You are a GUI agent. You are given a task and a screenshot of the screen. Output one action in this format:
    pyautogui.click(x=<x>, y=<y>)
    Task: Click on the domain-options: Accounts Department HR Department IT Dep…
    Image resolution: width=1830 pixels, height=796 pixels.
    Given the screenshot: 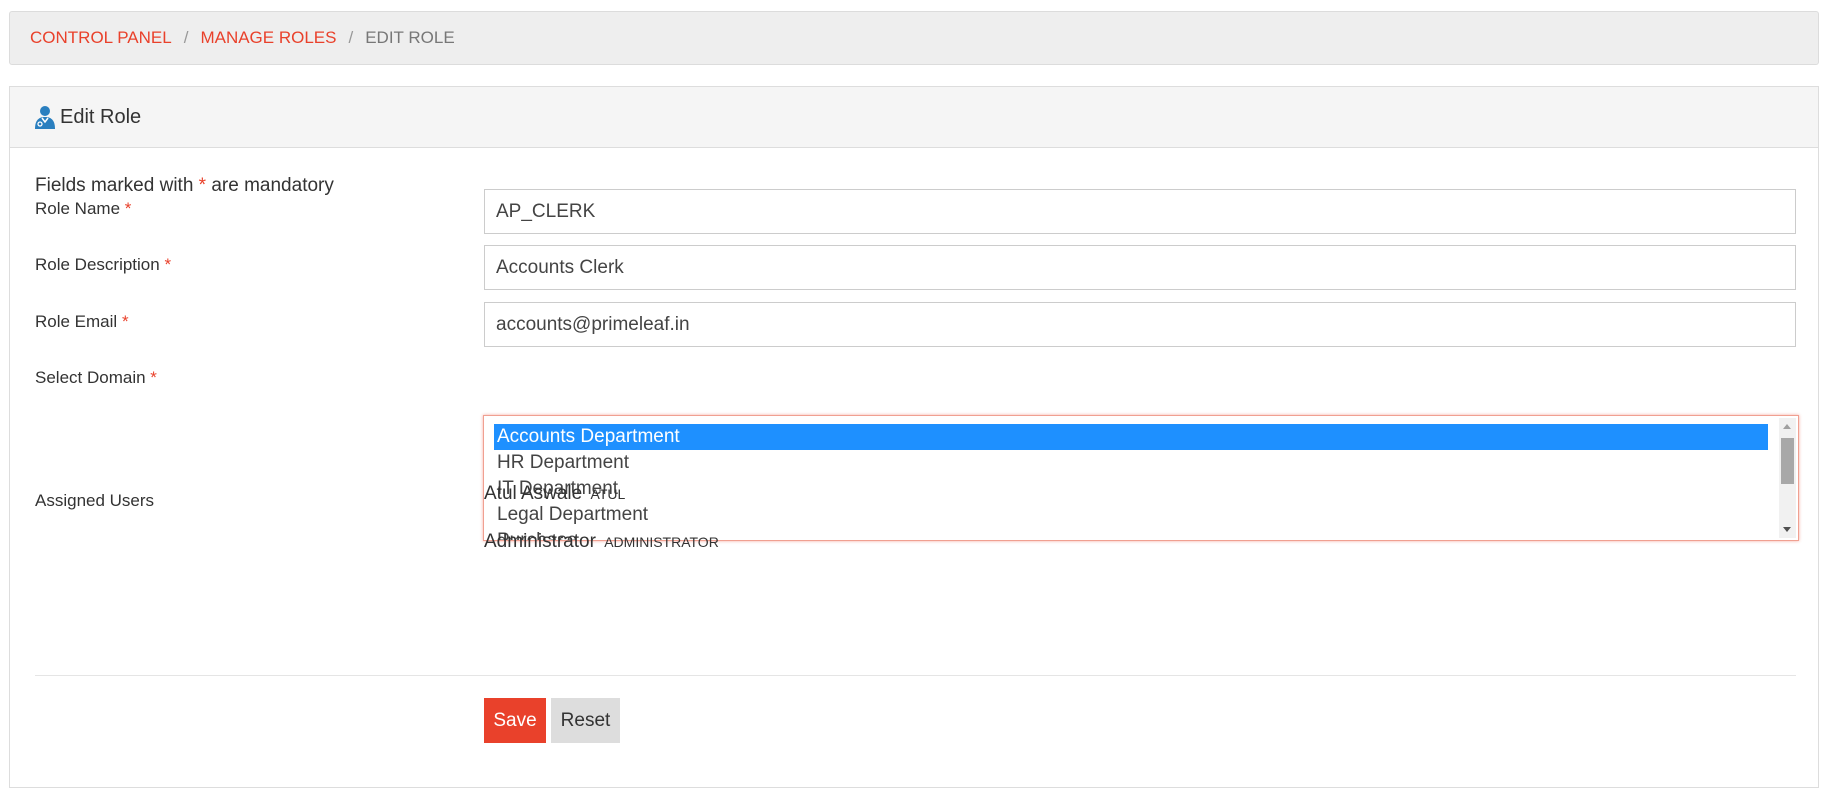 What is the action you would take?
    pyautogui.click(x=1131, y=482)
    